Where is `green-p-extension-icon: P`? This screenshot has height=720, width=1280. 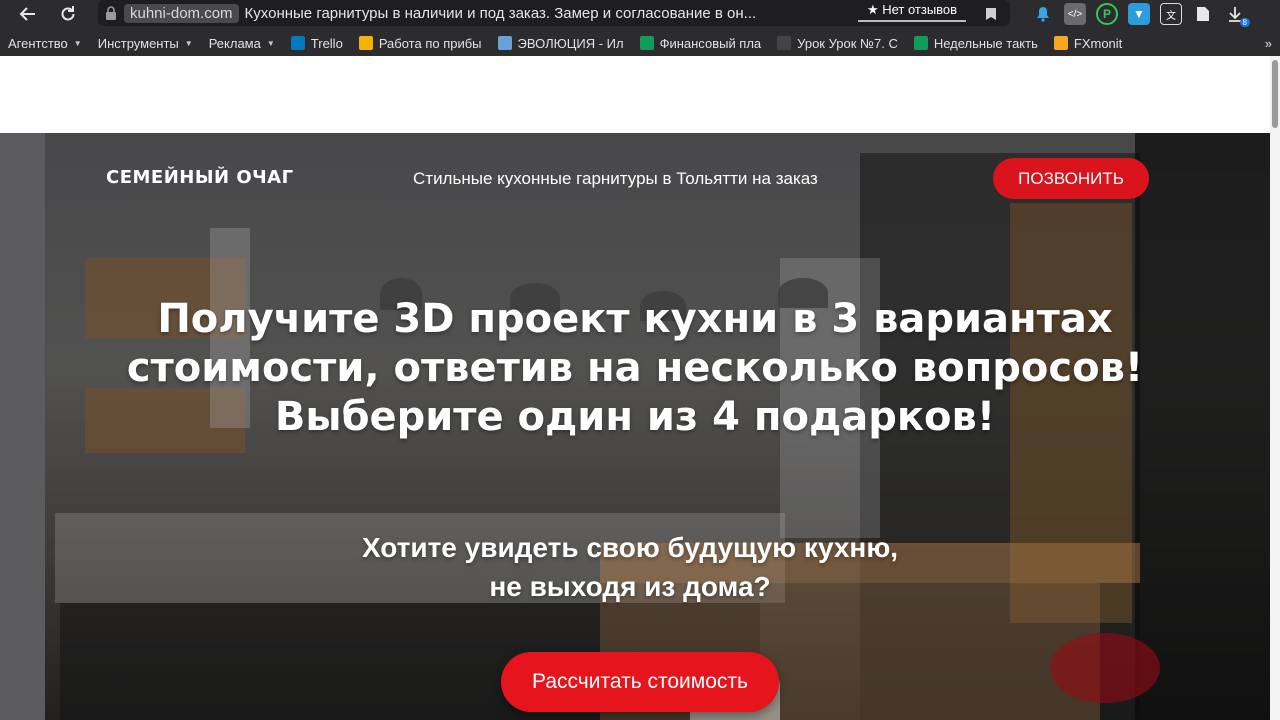 green-p-extension-icon: P is located at coordinates (1107, 14).